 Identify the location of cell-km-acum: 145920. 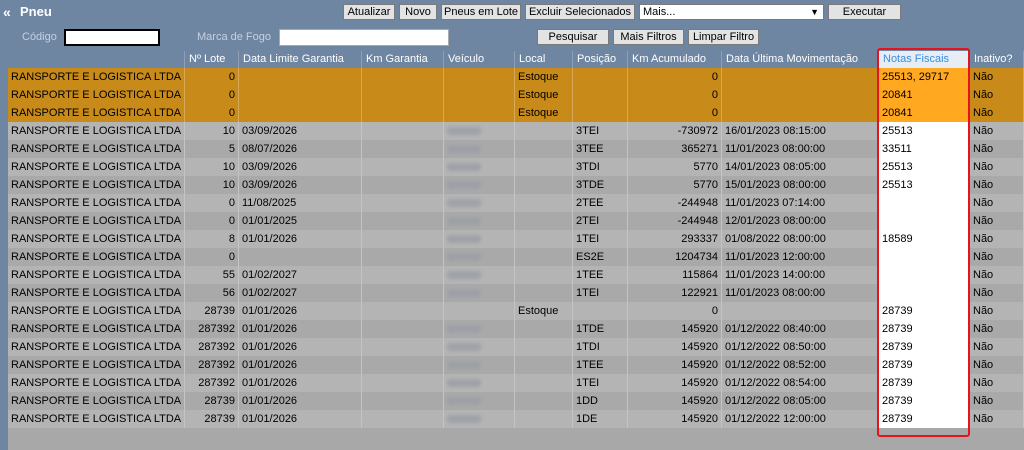
(675, 347).